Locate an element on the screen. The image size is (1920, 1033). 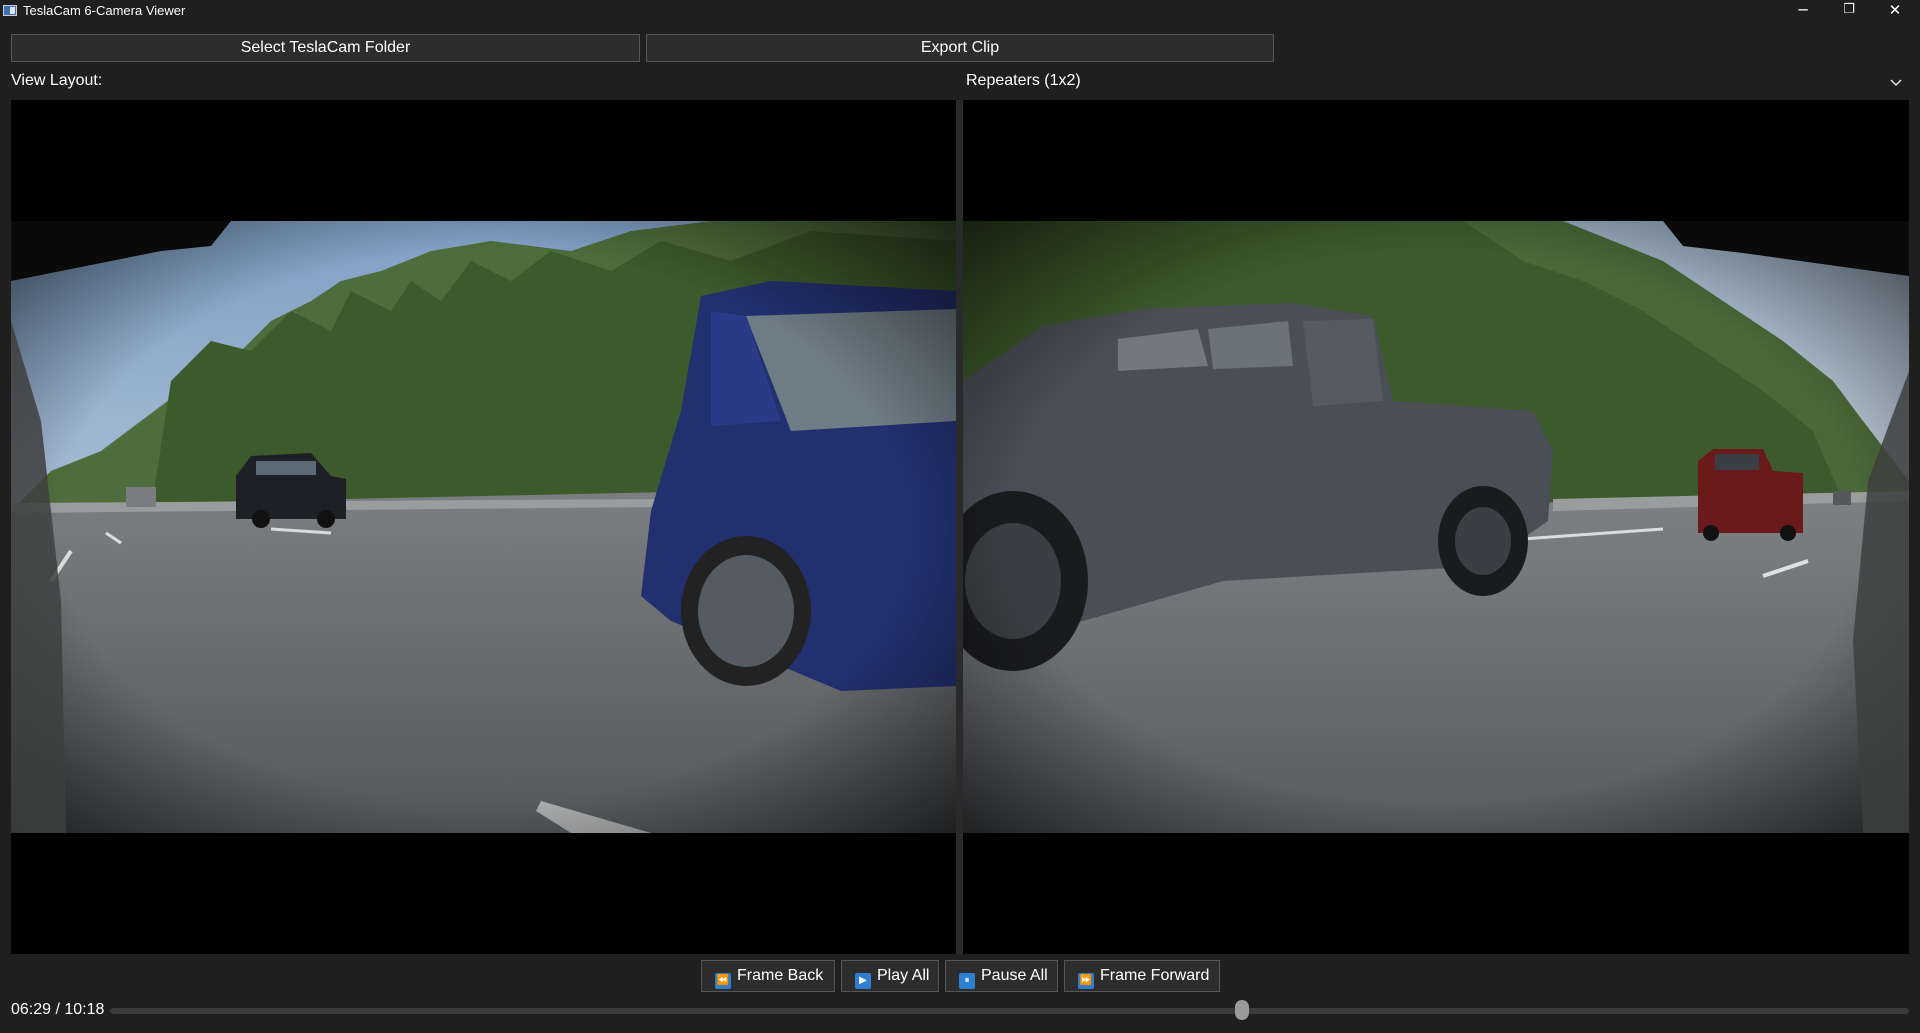
time-display: 06:29 / 10:18 is located at coordinates (58, 1009).